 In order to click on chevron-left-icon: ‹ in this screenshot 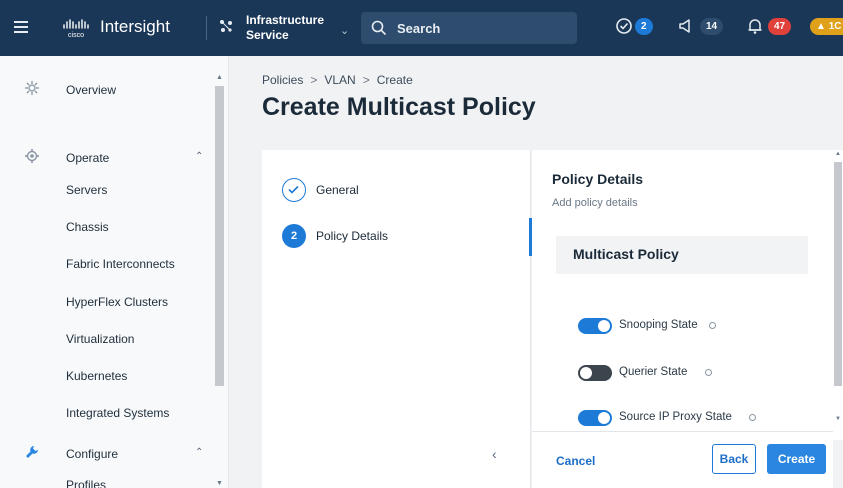, I will do `click(494, 454)`.